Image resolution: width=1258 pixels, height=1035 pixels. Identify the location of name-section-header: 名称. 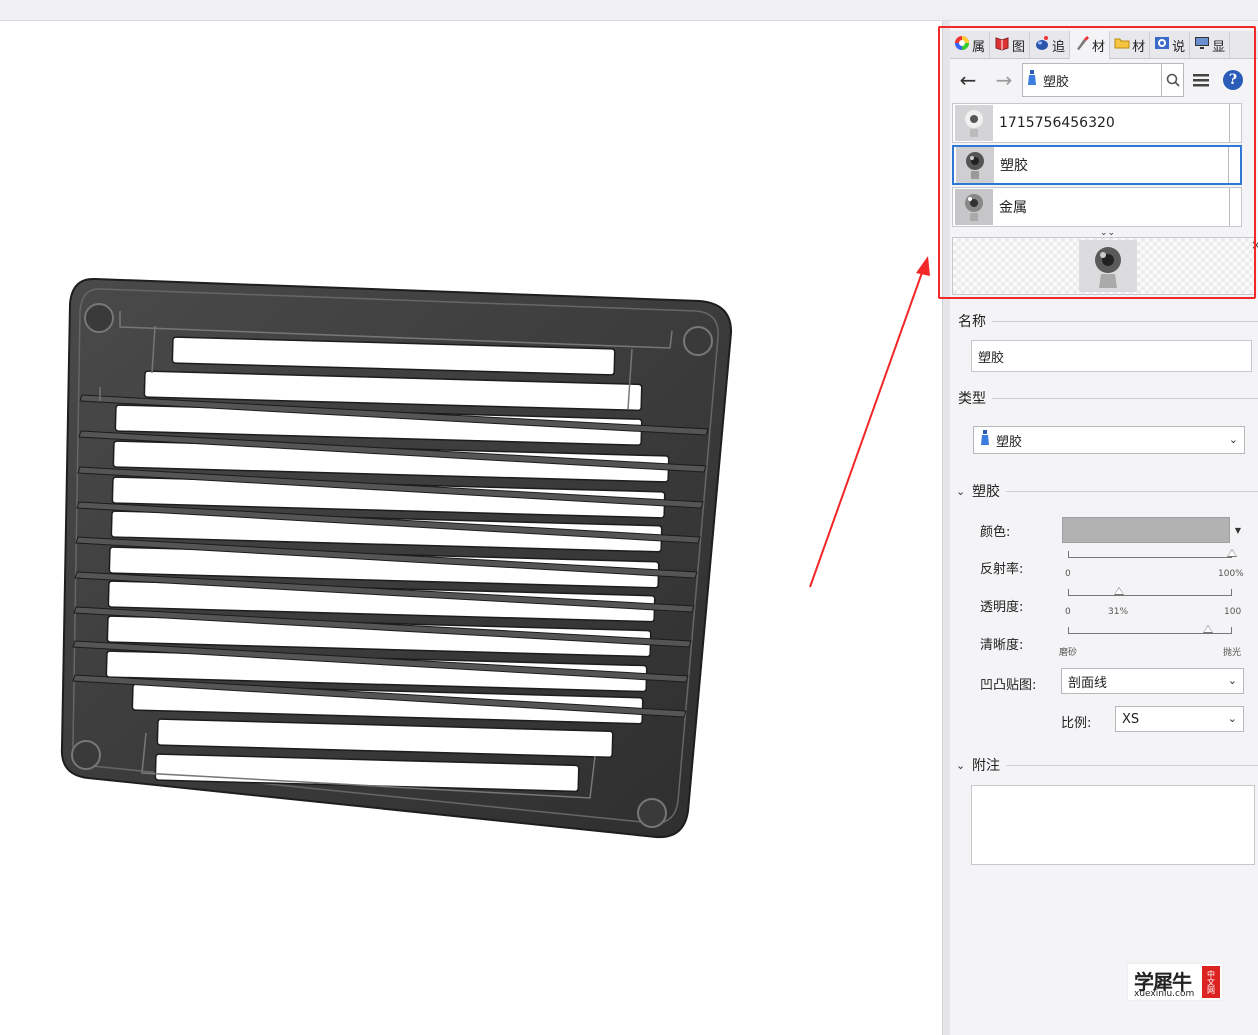
(1104, 321).